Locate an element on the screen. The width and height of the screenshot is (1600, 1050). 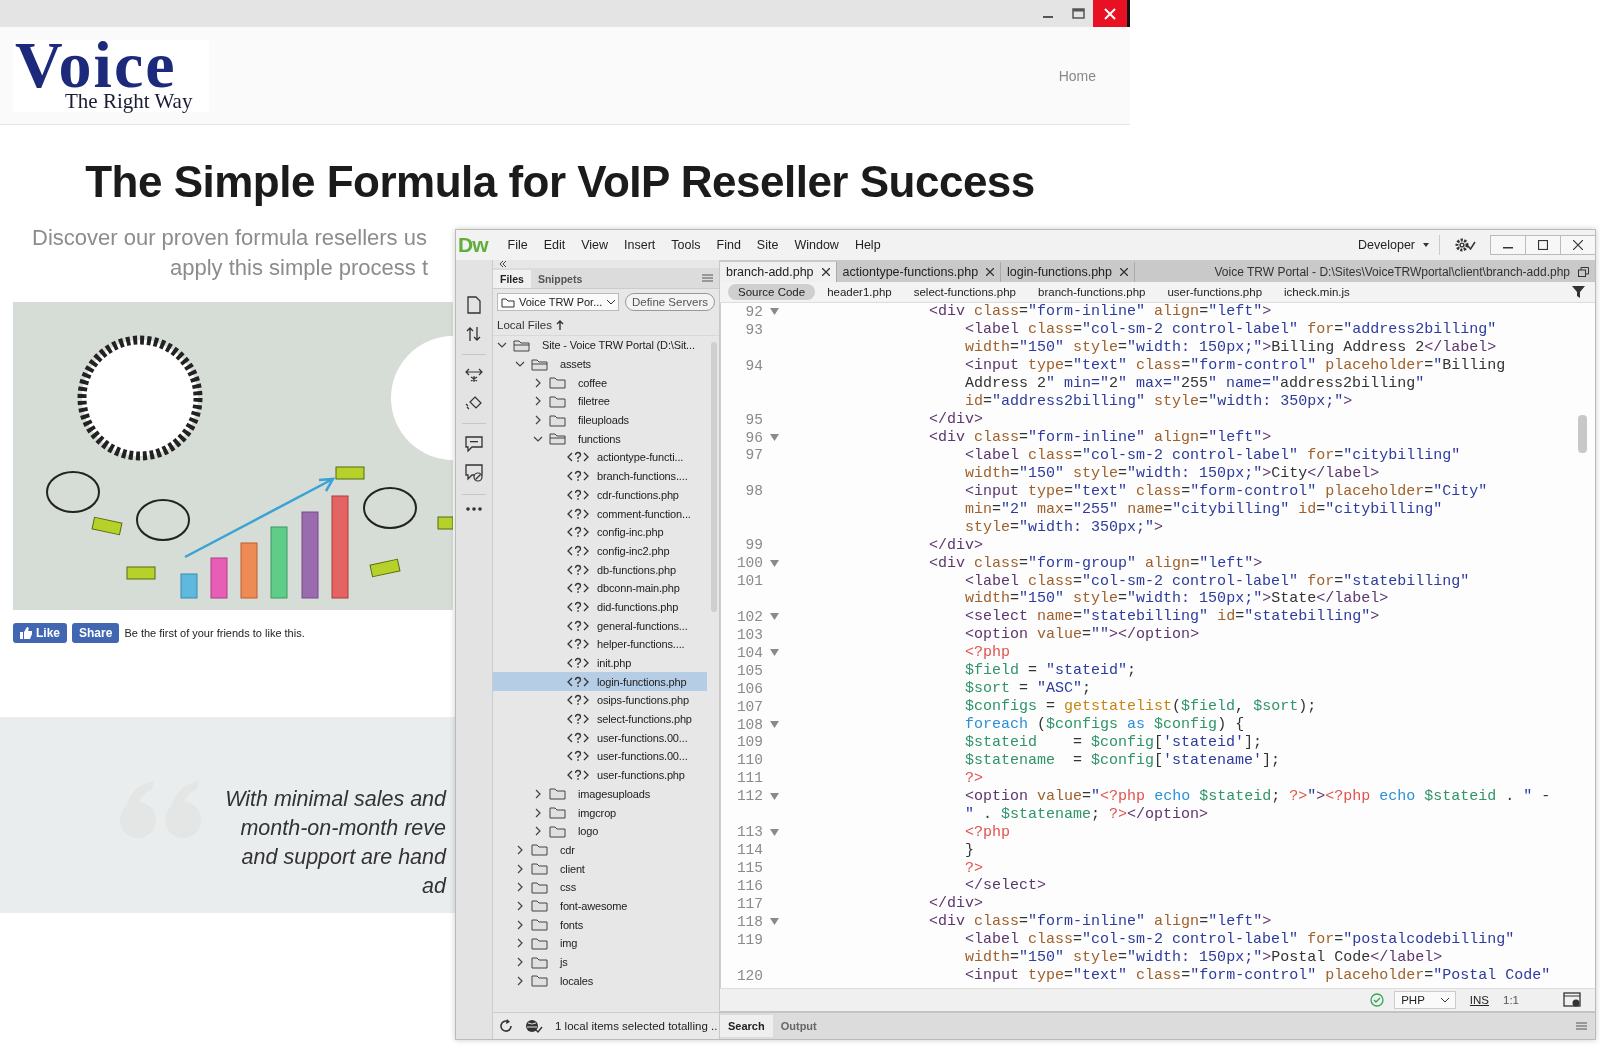
tree-row: user-functions.php is located at coordinates (600, 775).